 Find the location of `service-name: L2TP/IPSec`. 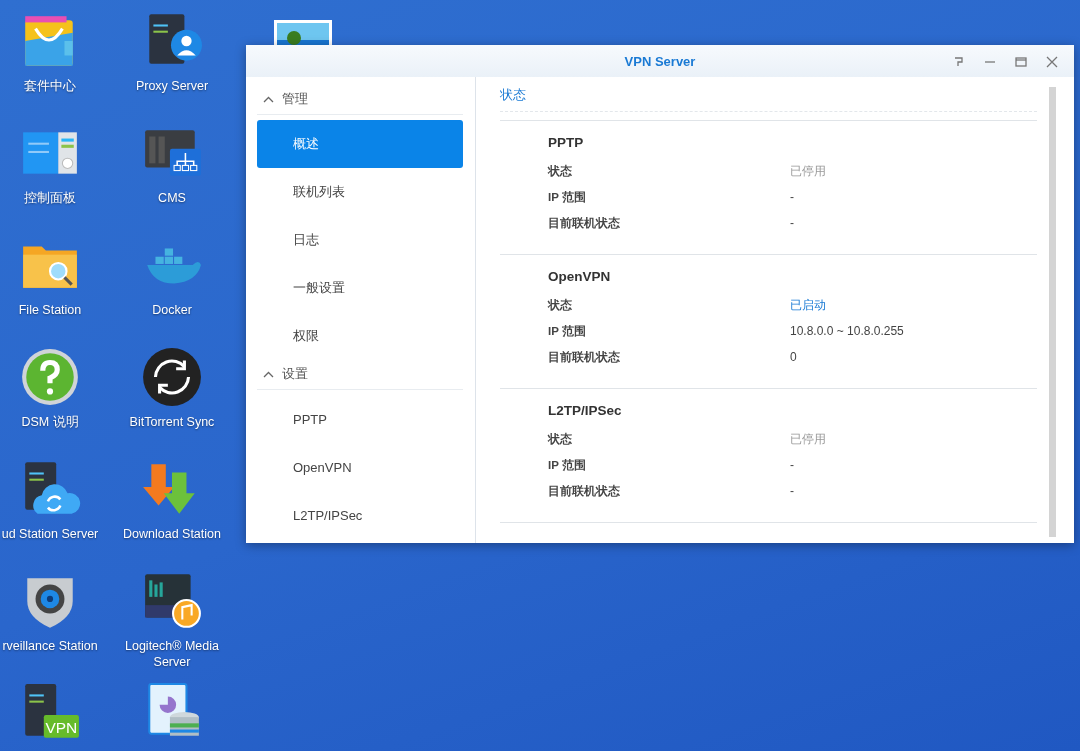

service-name: L2TP/IPSec is located at coordinates (585, 410).